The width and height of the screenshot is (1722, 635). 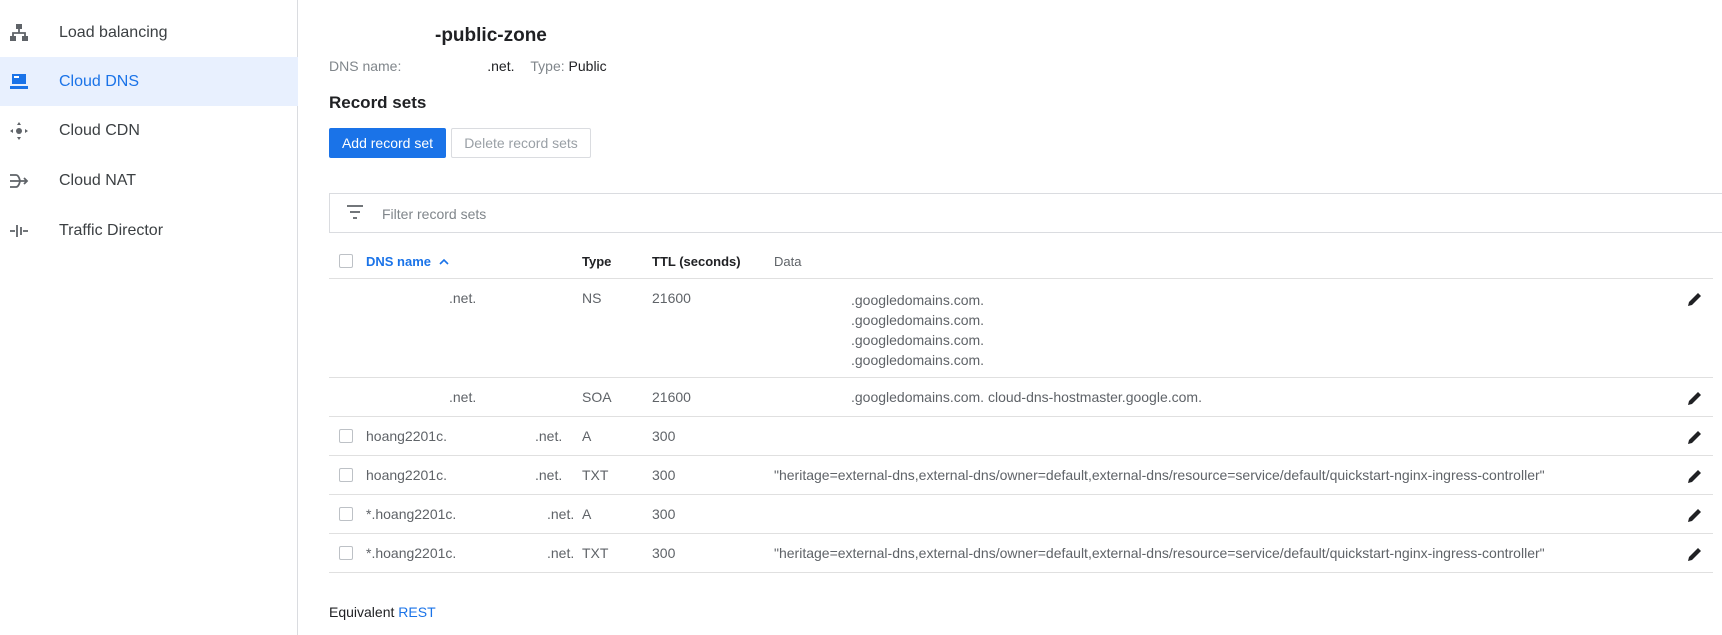 What do you see at coordinates (99, 130) in the screenshot?
I see `sidebar-item-label: Cloud CDN` at bounding box center [99, 130].